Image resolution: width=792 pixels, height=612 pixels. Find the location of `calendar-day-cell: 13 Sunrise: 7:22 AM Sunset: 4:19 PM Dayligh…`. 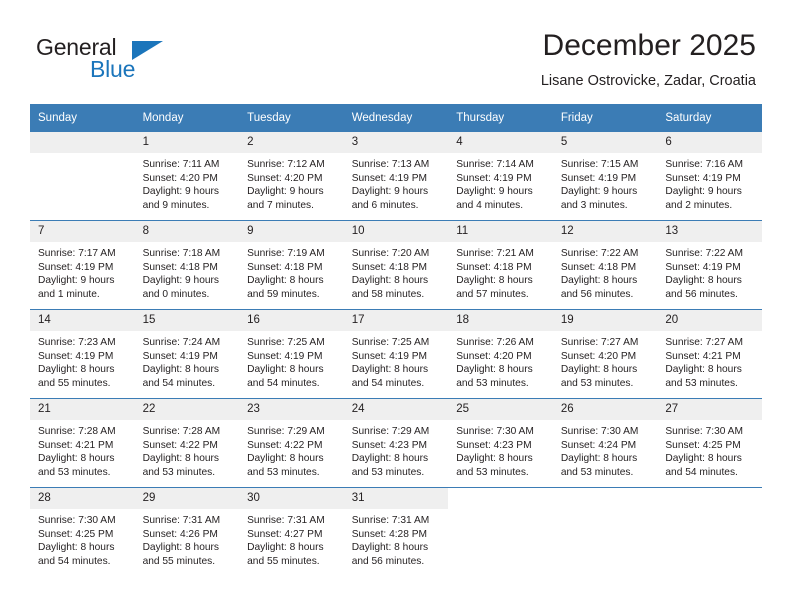

calendar-day-cell: 13 Sunrise: 7:22 AM Sunset: 4:19 PM Dayligh… is located at coordinates (709, 265).